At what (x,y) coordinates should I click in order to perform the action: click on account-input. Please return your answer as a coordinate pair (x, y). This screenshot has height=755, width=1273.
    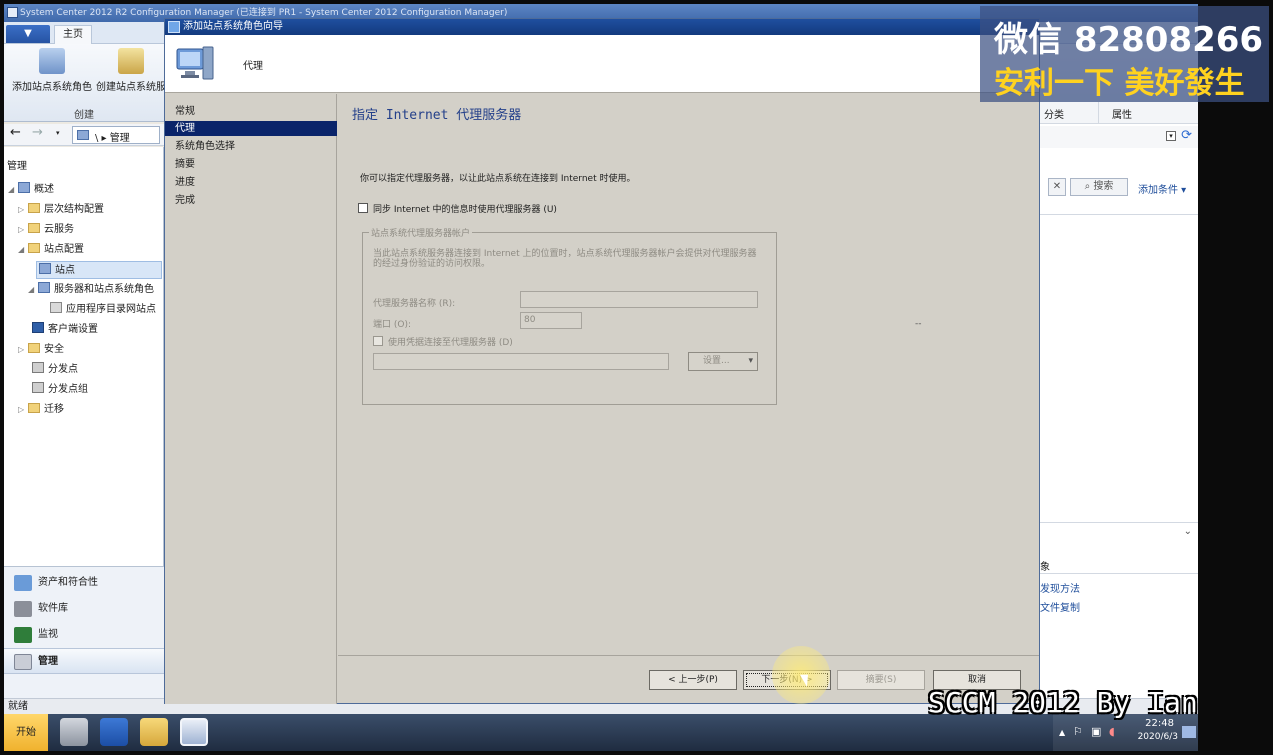
    Looking at the image, I should click on (521, 361).